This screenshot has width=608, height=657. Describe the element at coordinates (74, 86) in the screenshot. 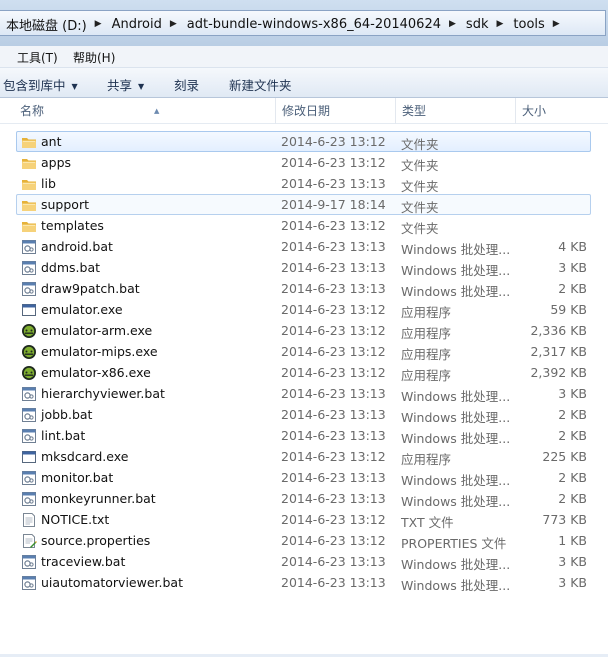

I see `dropdown-arrow-icon: ▼` at that location.